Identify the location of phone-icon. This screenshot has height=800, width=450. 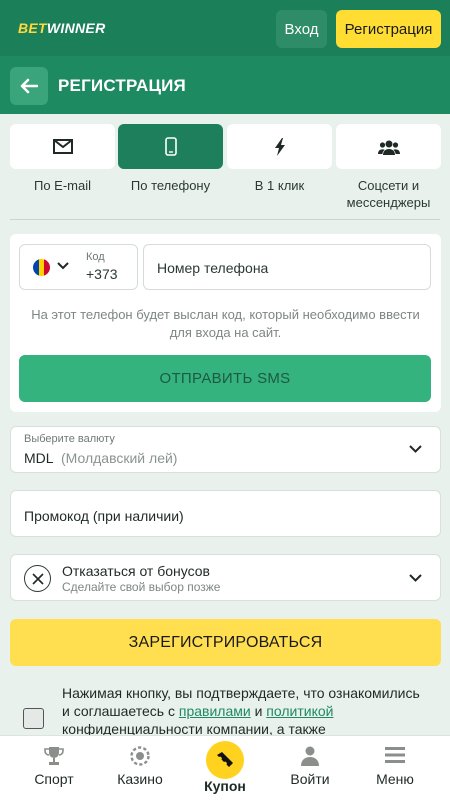
(170, 146).